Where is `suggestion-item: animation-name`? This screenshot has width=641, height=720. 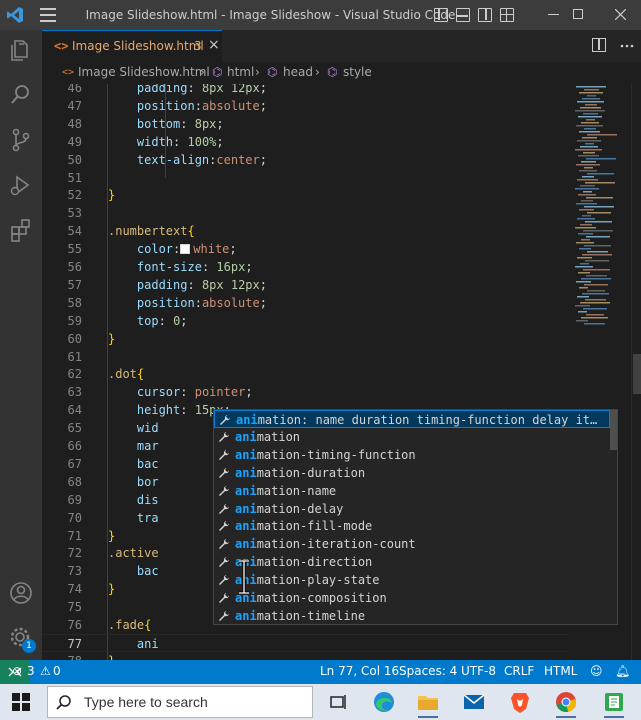 suggestion-item: animation-name is located at coordinates (412, 491).